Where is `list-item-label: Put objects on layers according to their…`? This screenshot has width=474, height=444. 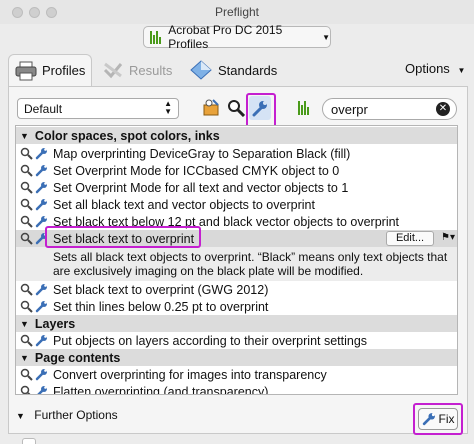 list-item-label: Put objects on layers according to their… is located at coordinates (210, 340).